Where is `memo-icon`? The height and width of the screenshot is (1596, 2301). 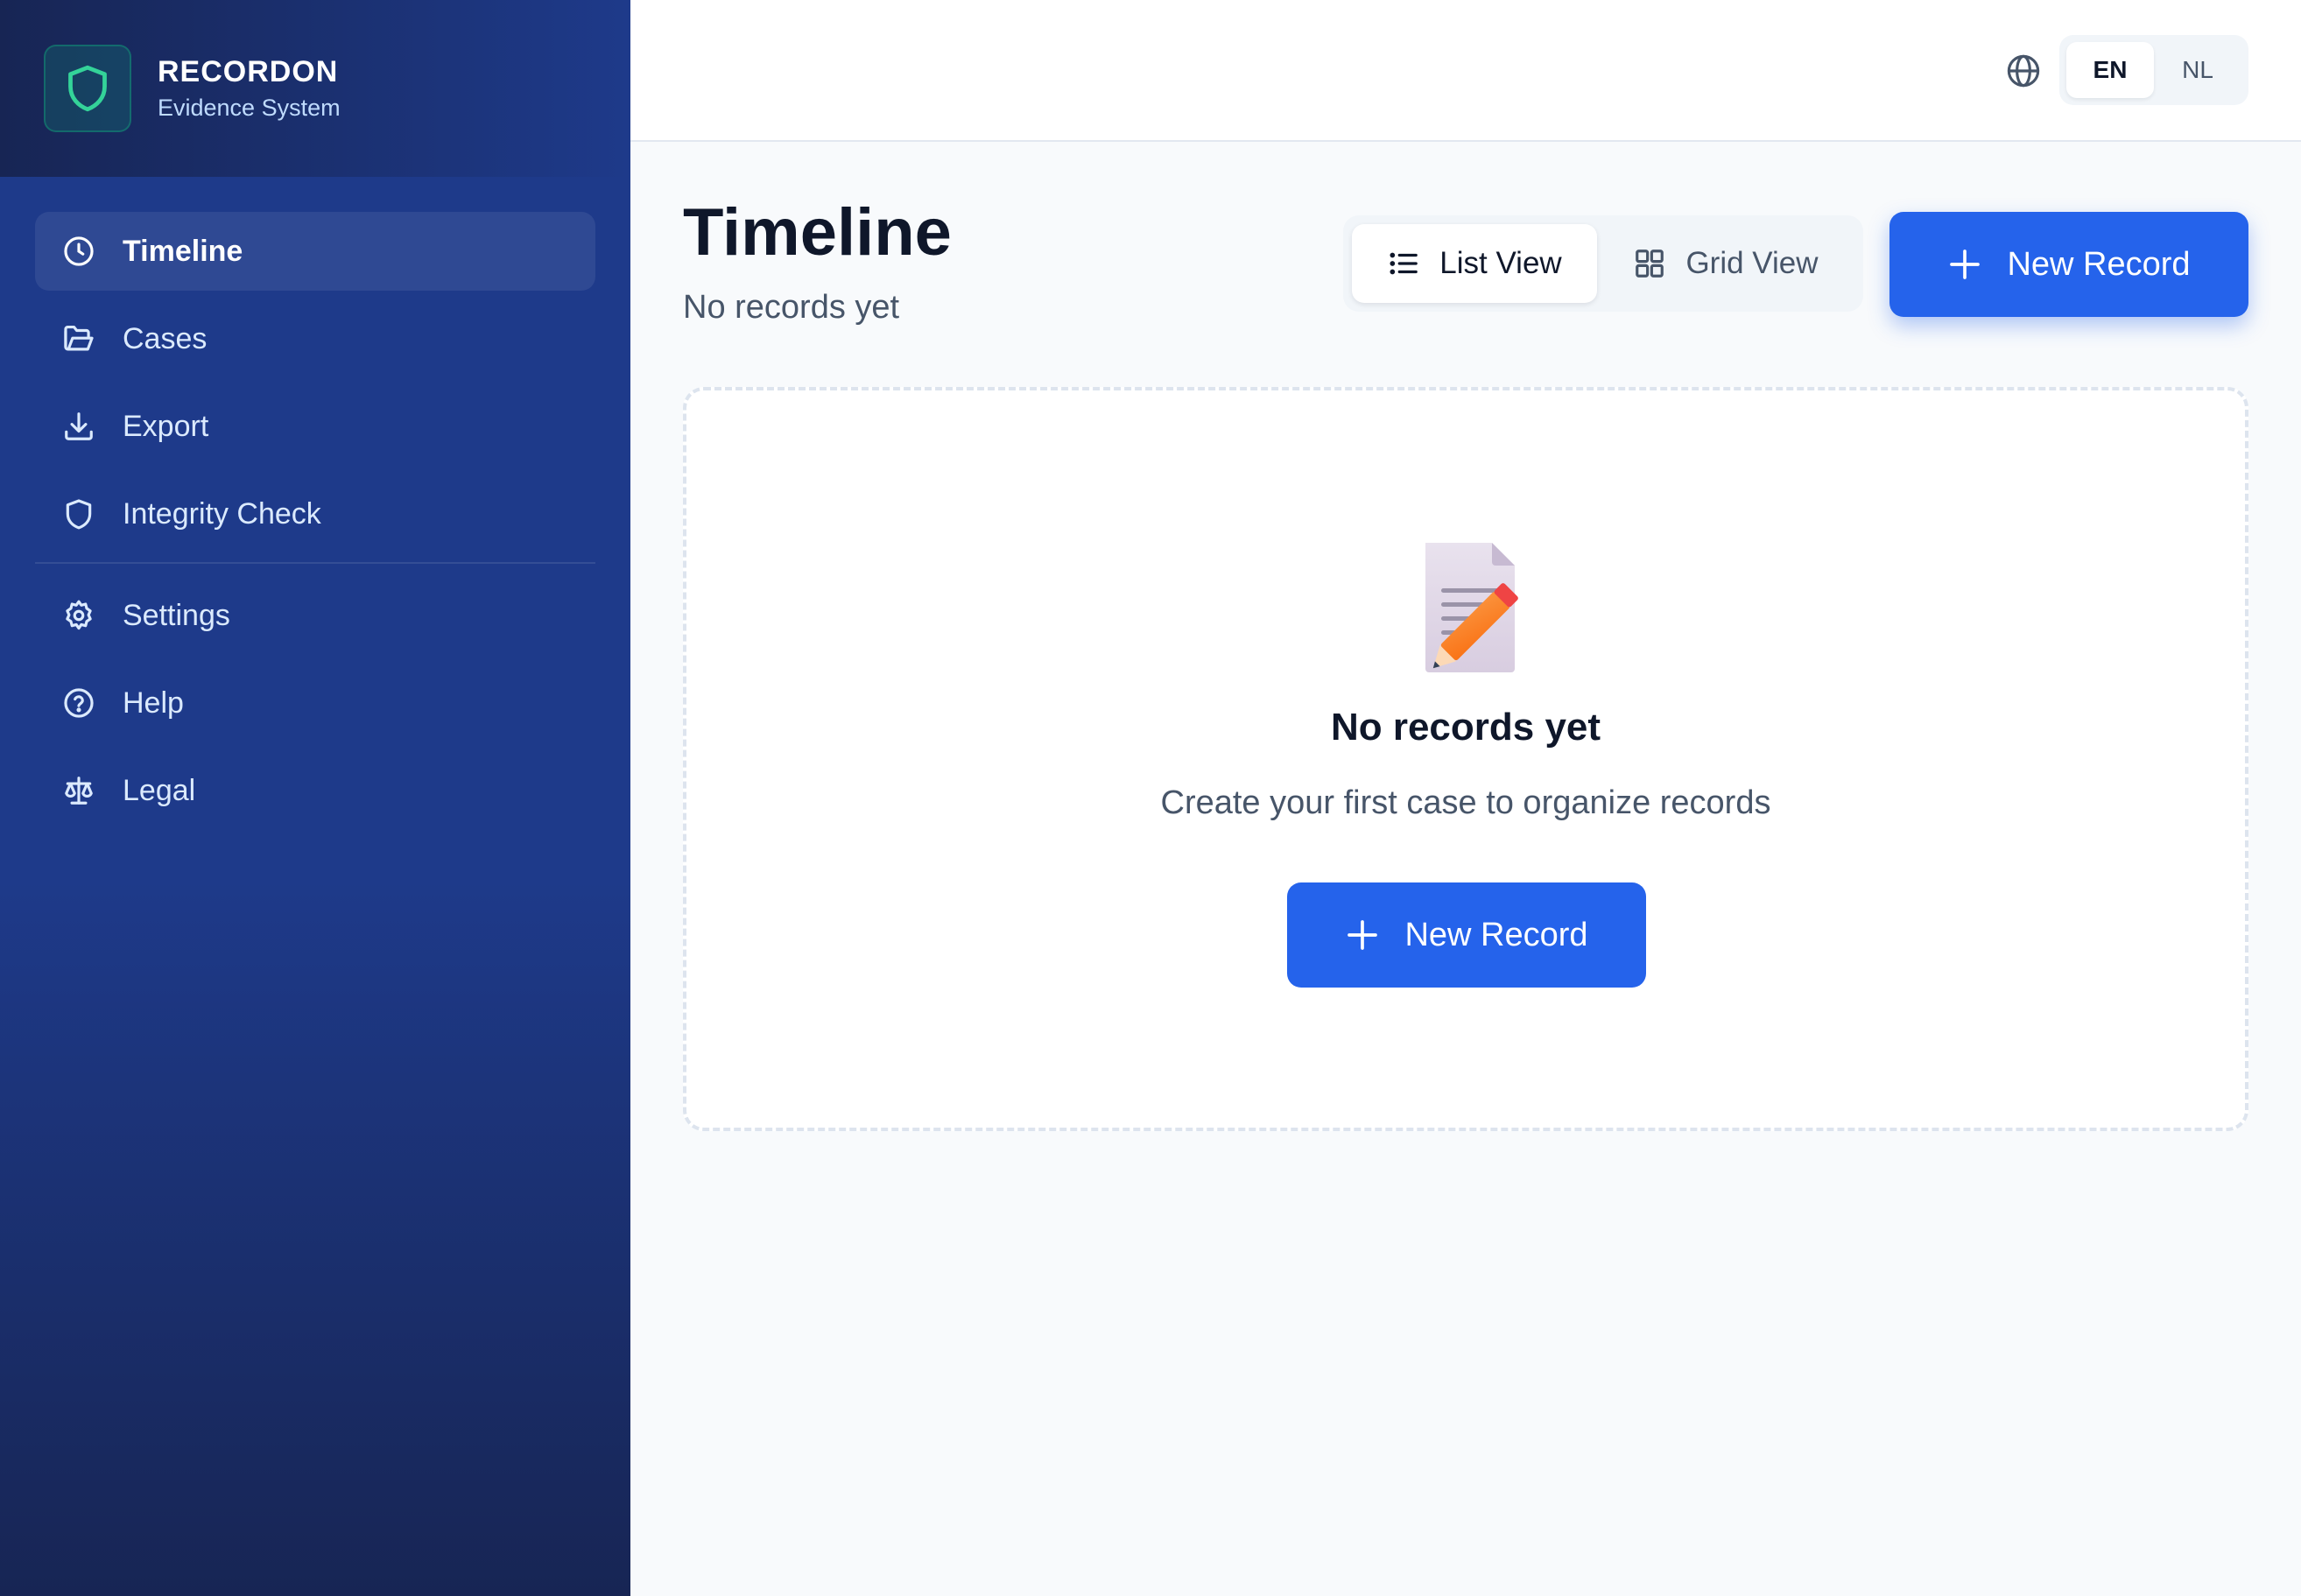 memo-icon is located at coordinates (1472, 607).